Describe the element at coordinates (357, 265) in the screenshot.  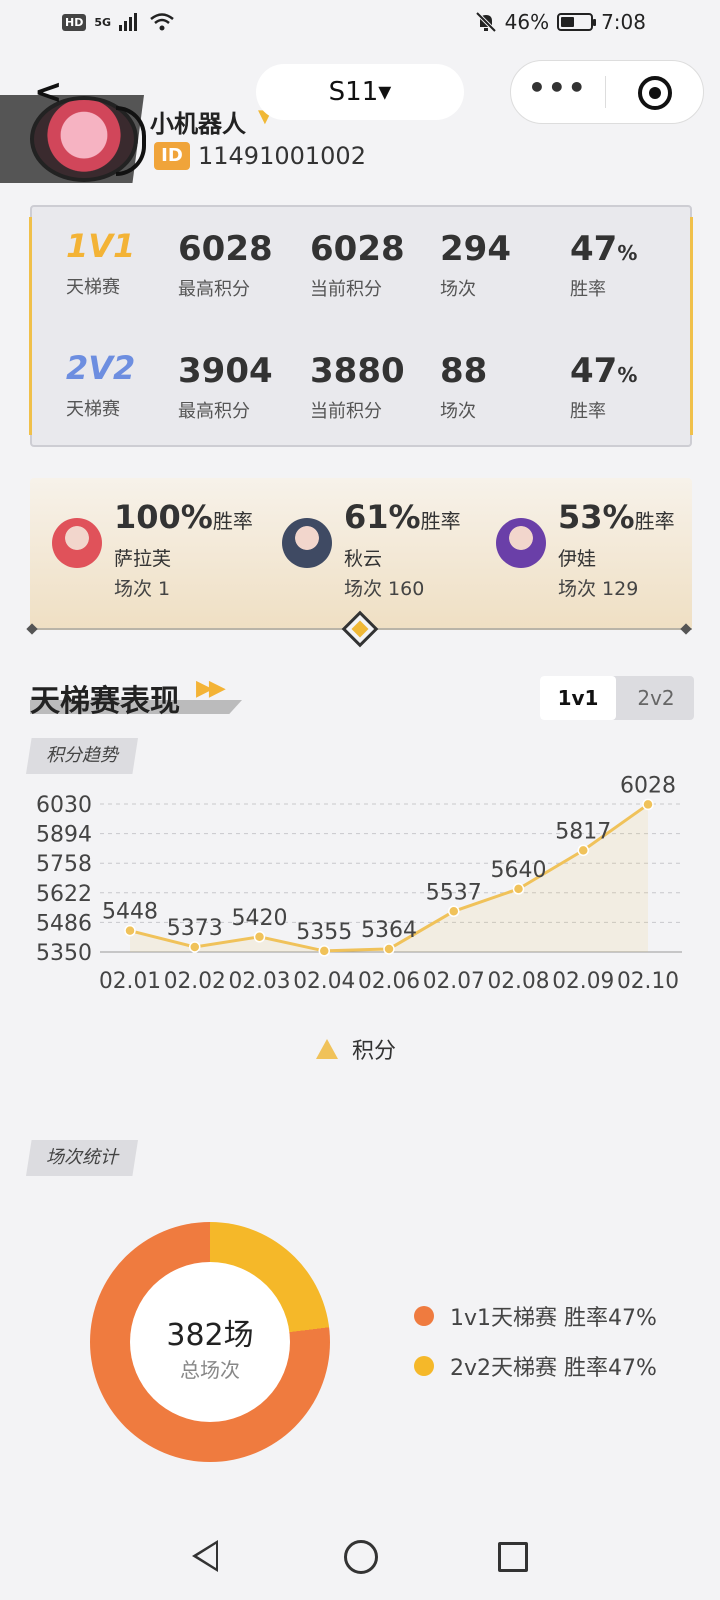
I see `stat-current: 6028 当前积分` at that location.